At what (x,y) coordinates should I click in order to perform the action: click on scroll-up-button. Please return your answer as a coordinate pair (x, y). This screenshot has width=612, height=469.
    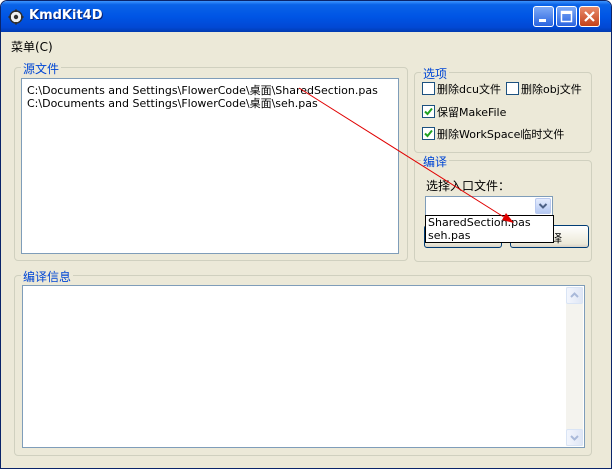
    Looking at the image, I should click on (574, 295).